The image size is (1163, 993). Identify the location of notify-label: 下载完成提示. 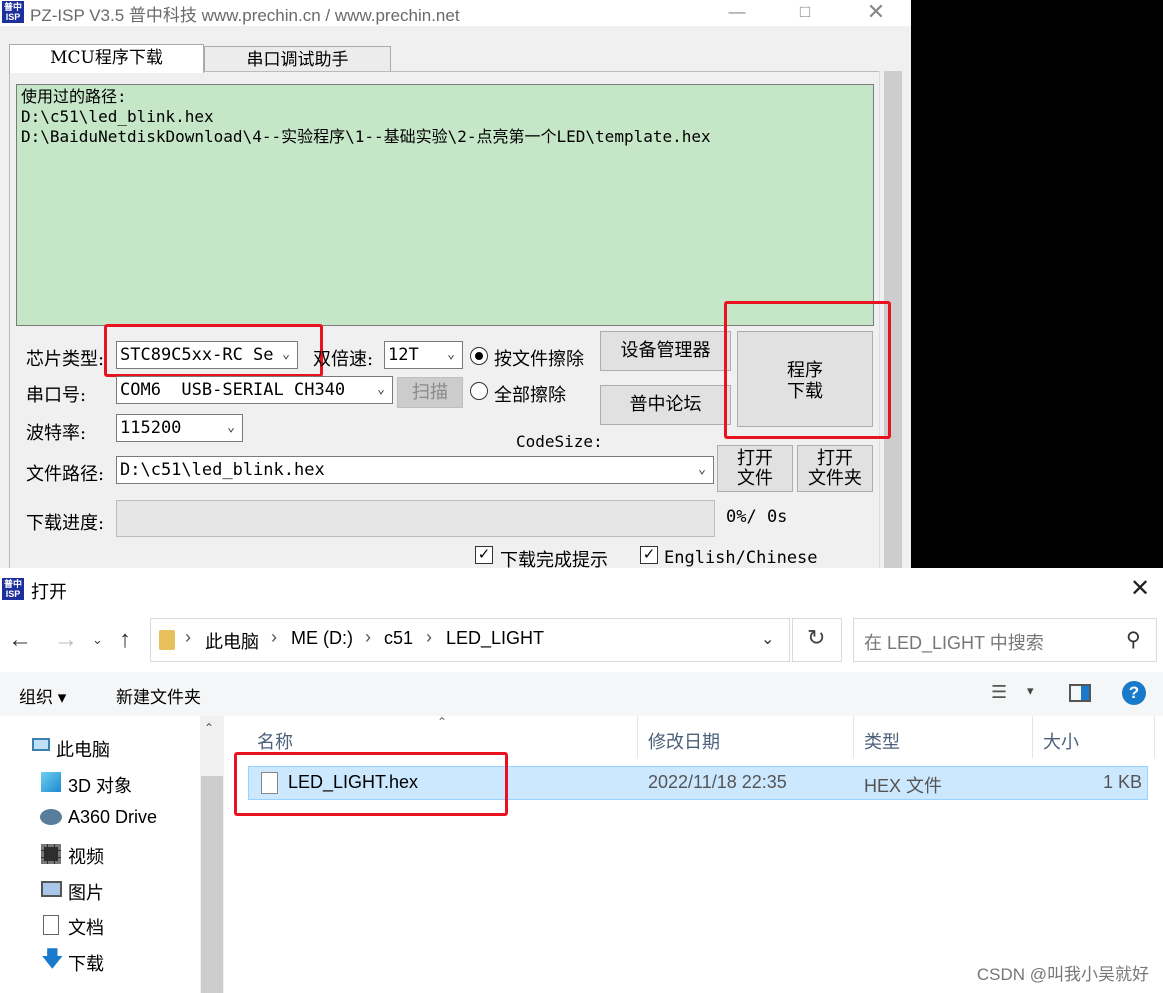
(554, 559).